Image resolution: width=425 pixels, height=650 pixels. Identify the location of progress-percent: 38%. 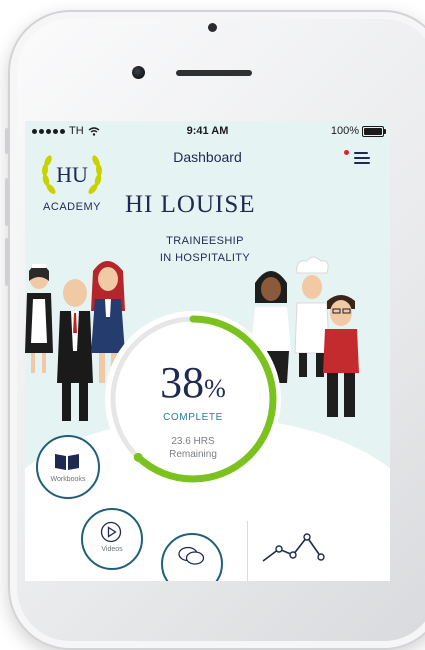
(193, 382).